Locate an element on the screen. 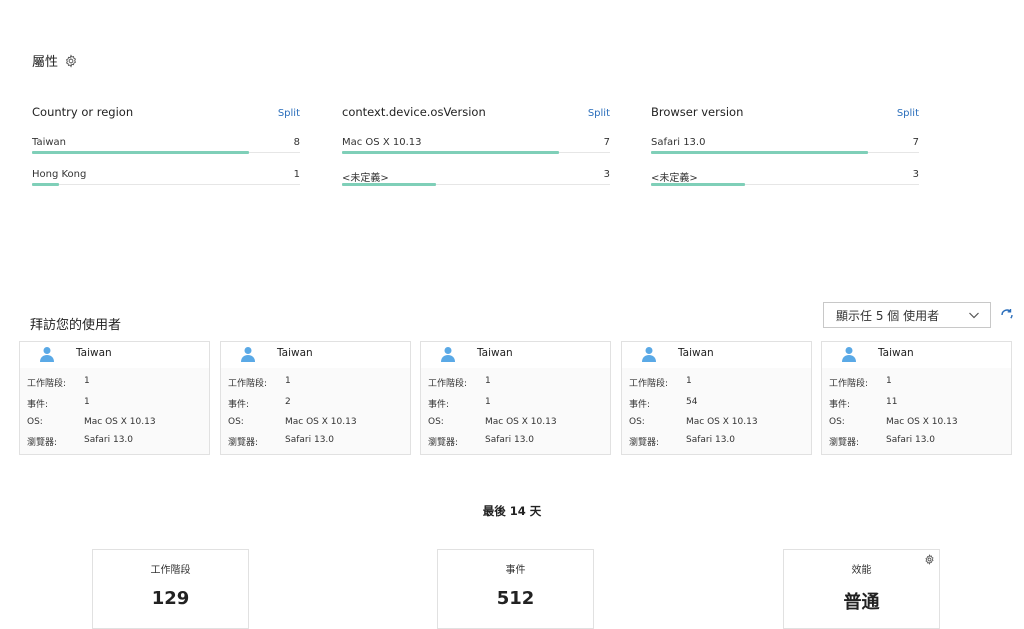 The image size is (1024, 629). users-section-title: 拜訪您的使用者 is located at coordinates (76, 325).